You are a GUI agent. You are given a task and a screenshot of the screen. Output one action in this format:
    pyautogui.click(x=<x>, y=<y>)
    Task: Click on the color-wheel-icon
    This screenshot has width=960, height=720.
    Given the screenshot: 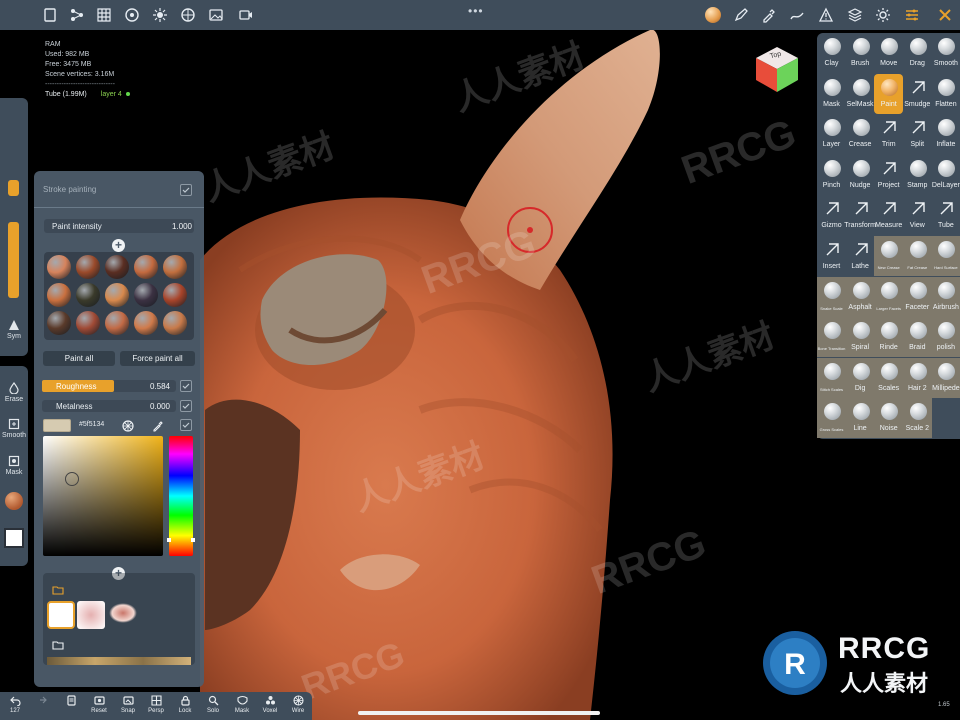 What is the action you would take?
    pyautogui.click(x=128, y=425)
    